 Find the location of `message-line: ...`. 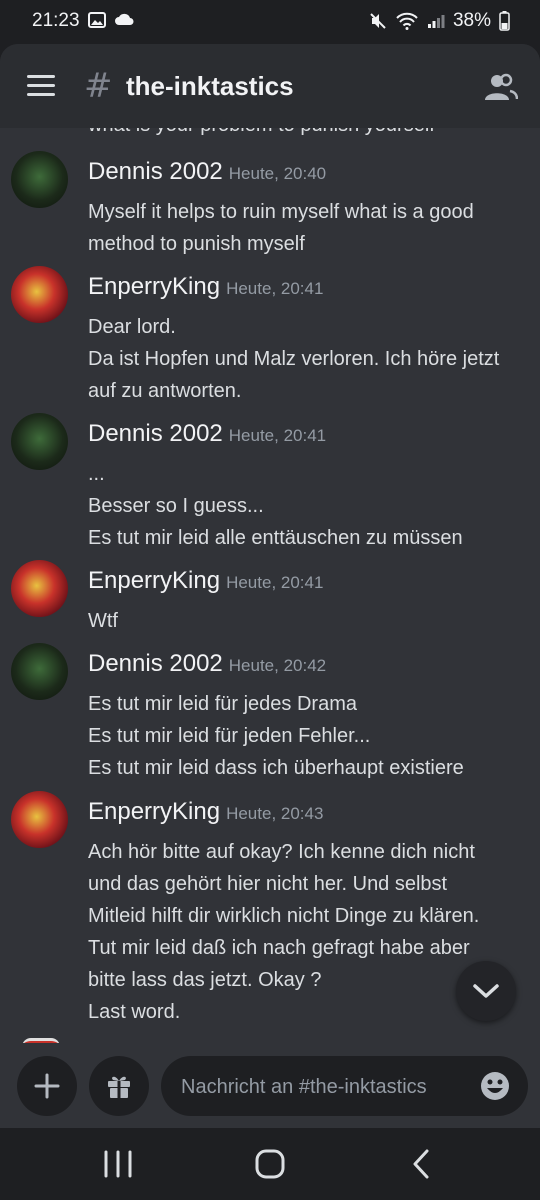

message-line: ... is located at coordinates (96, 474).